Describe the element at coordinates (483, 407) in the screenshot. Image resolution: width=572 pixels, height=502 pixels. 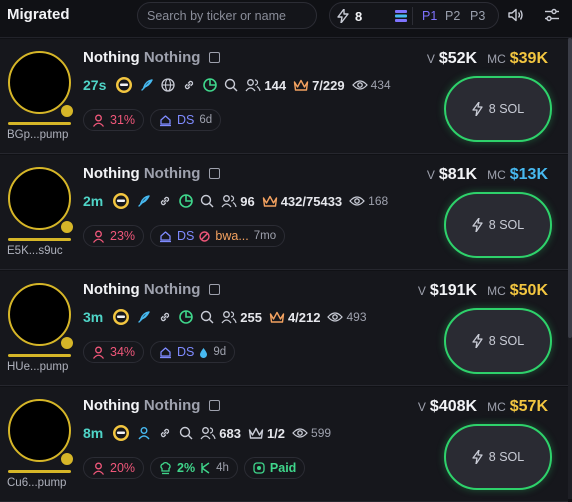
I see `volume-marketcap: V $408K MC $57K` at that location.